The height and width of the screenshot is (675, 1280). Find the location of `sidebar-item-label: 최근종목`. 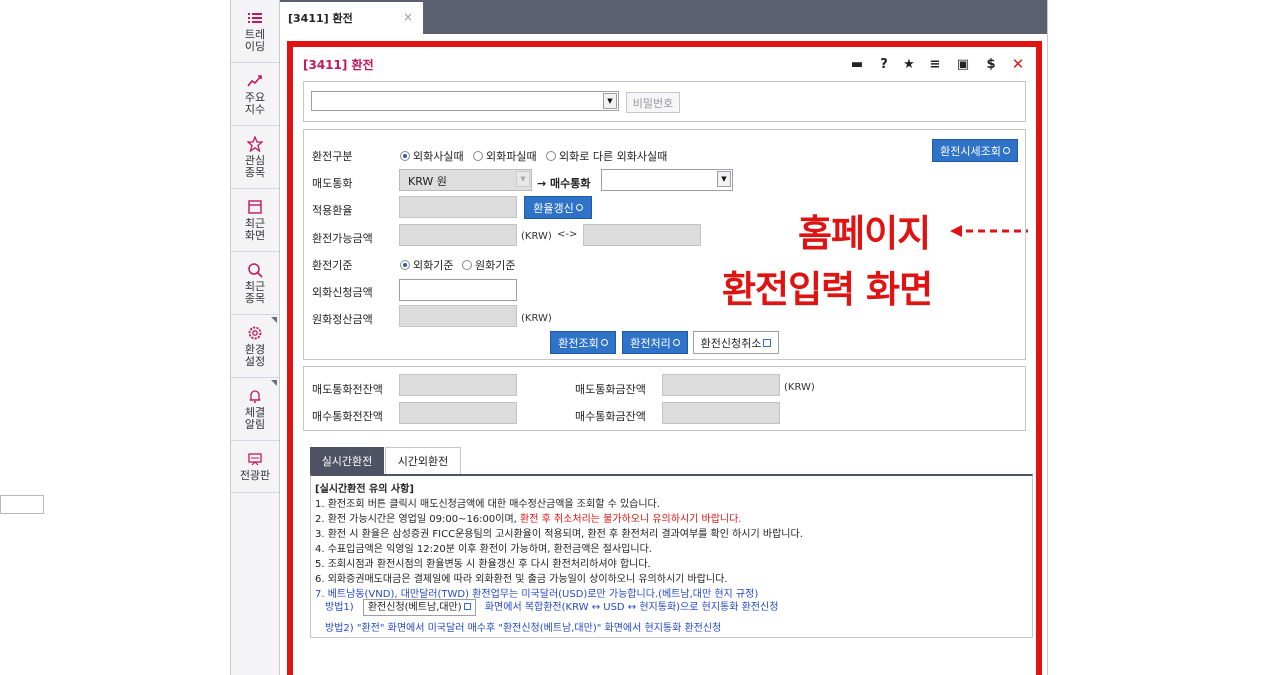

sidebar-item-label: 최근종목 is located at coordinates (255, 292).